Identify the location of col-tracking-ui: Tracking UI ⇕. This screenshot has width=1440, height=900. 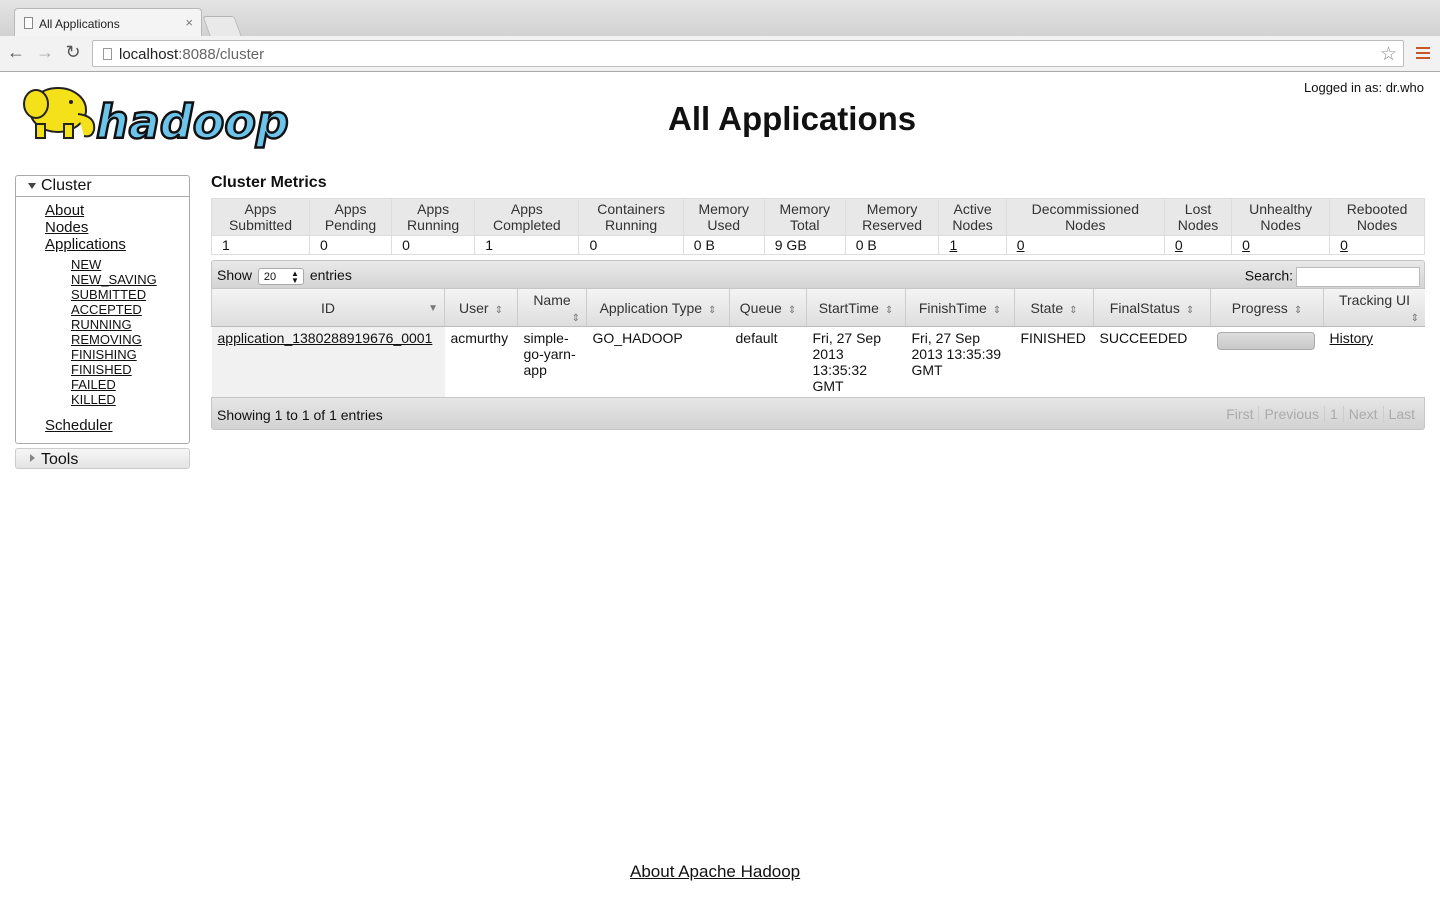
(1374, 308).